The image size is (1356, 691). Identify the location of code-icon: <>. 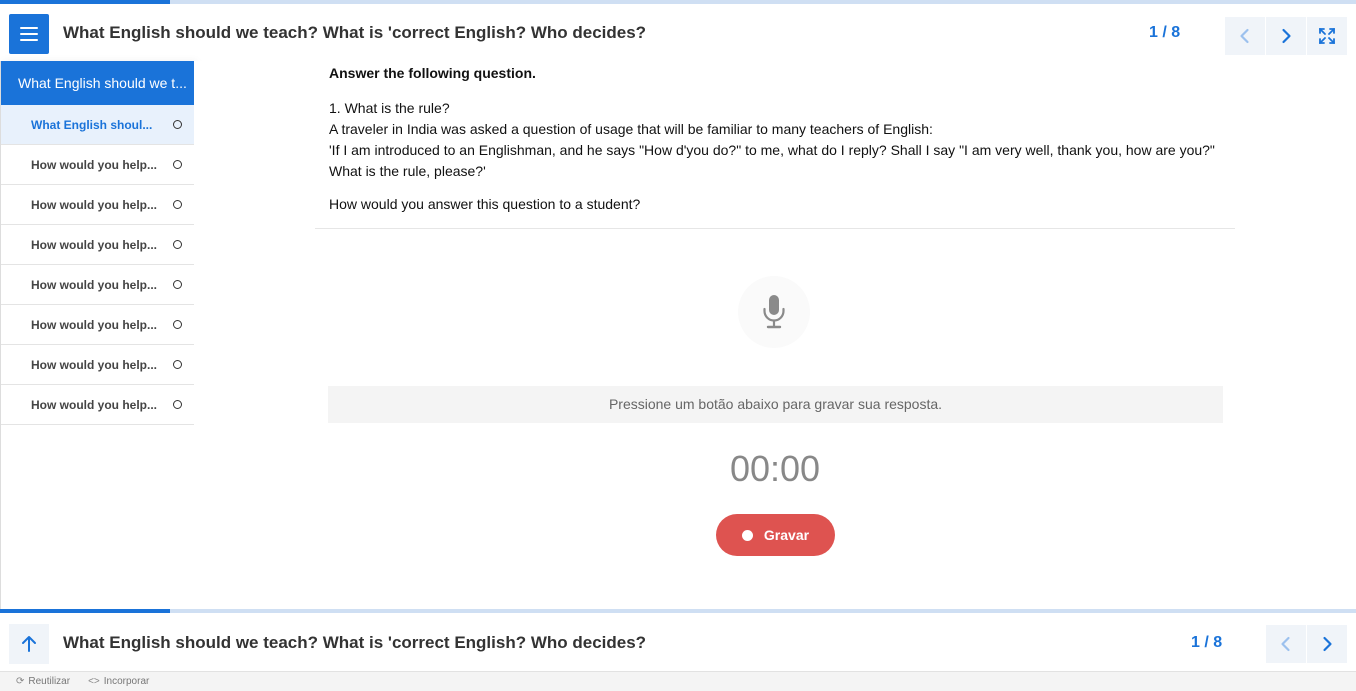
(94, 681).